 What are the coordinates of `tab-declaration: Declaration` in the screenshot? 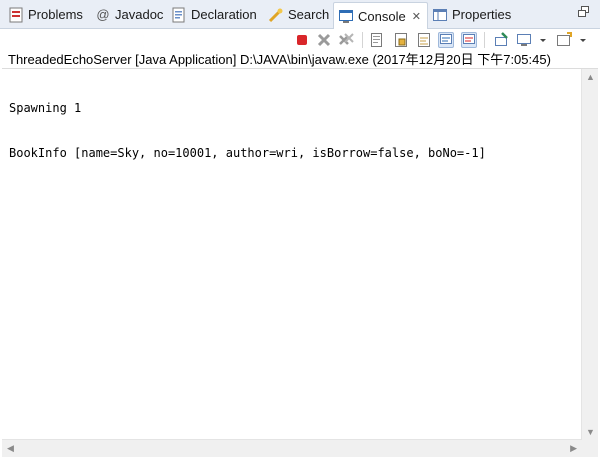 It's located at (214, 14).